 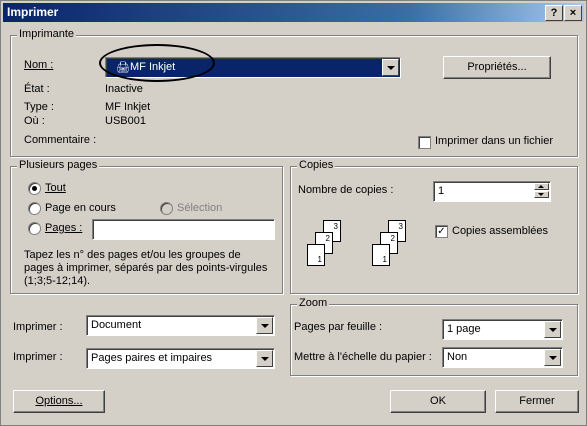 What do you see at coordinates (34, 208) in the screenshot?
I see `range-current-radio` at bounding box center [34, 208].